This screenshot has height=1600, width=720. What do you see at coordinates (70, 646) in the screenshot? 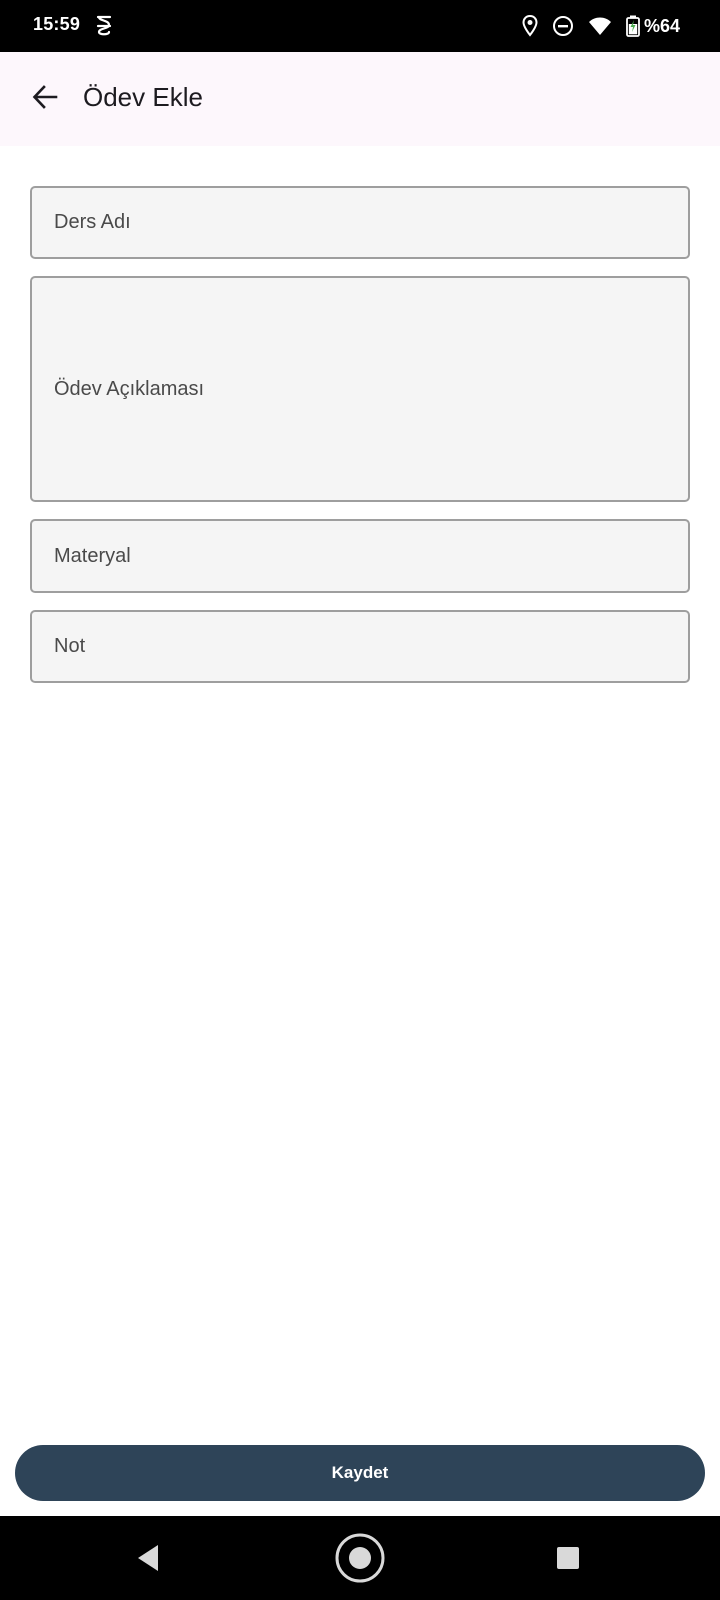
I see `note-label: Not` at bounding box center [70, 646].